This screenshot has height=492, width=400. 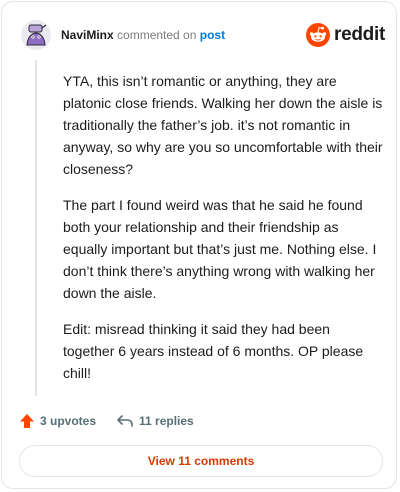 What do you see at coordinates (106, 421) in the screenshot?
I see `comment-actions: 3 upvotes 11 replies` at bounding box center [106, 421].